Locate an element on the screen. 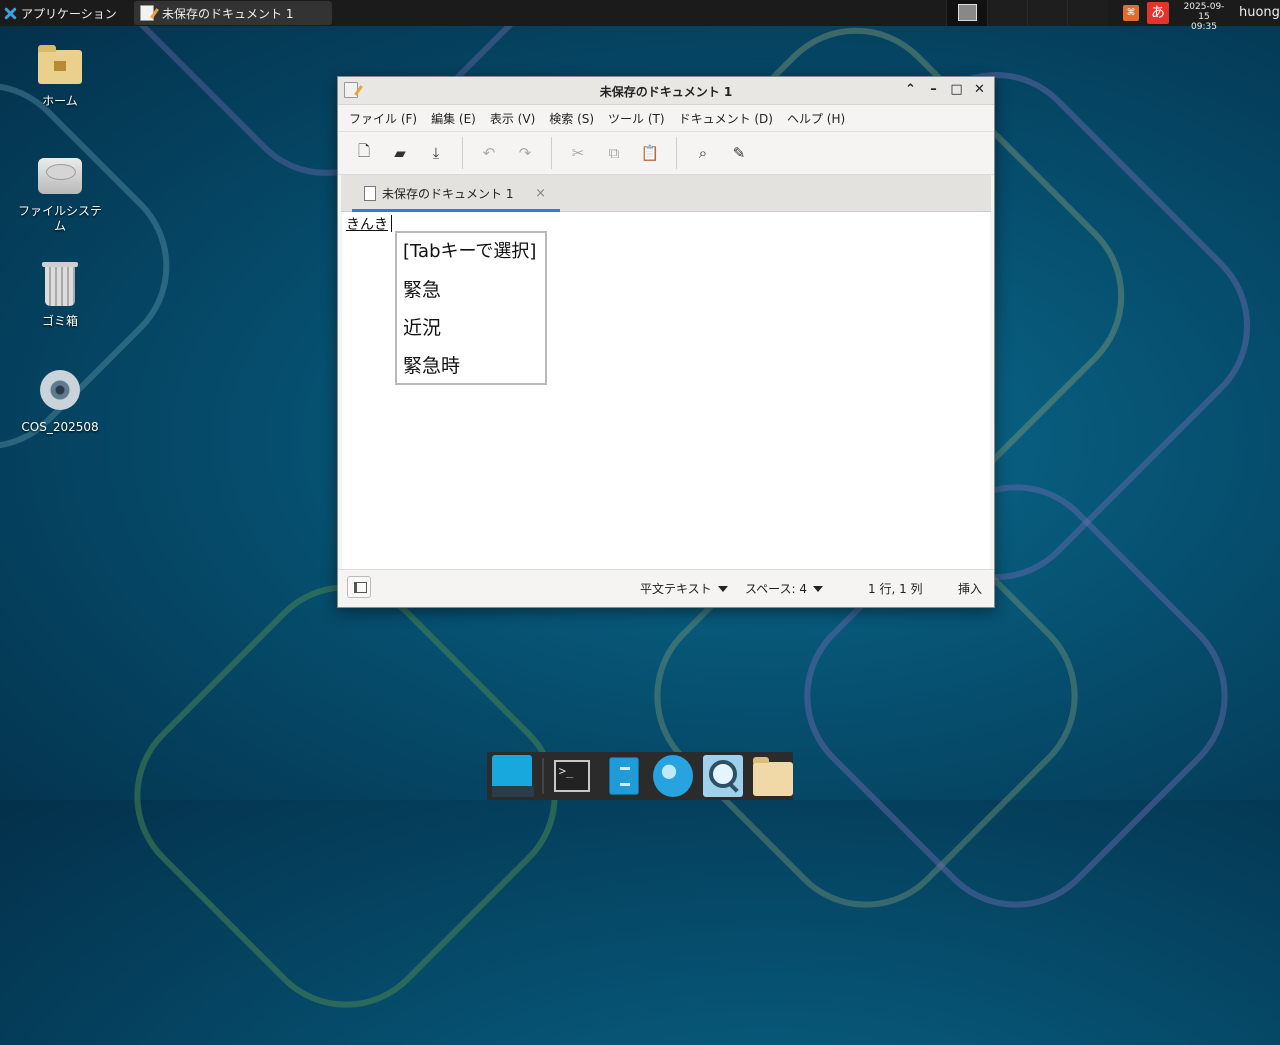  save-button: ⤓ is located at coordinates (436, 153).